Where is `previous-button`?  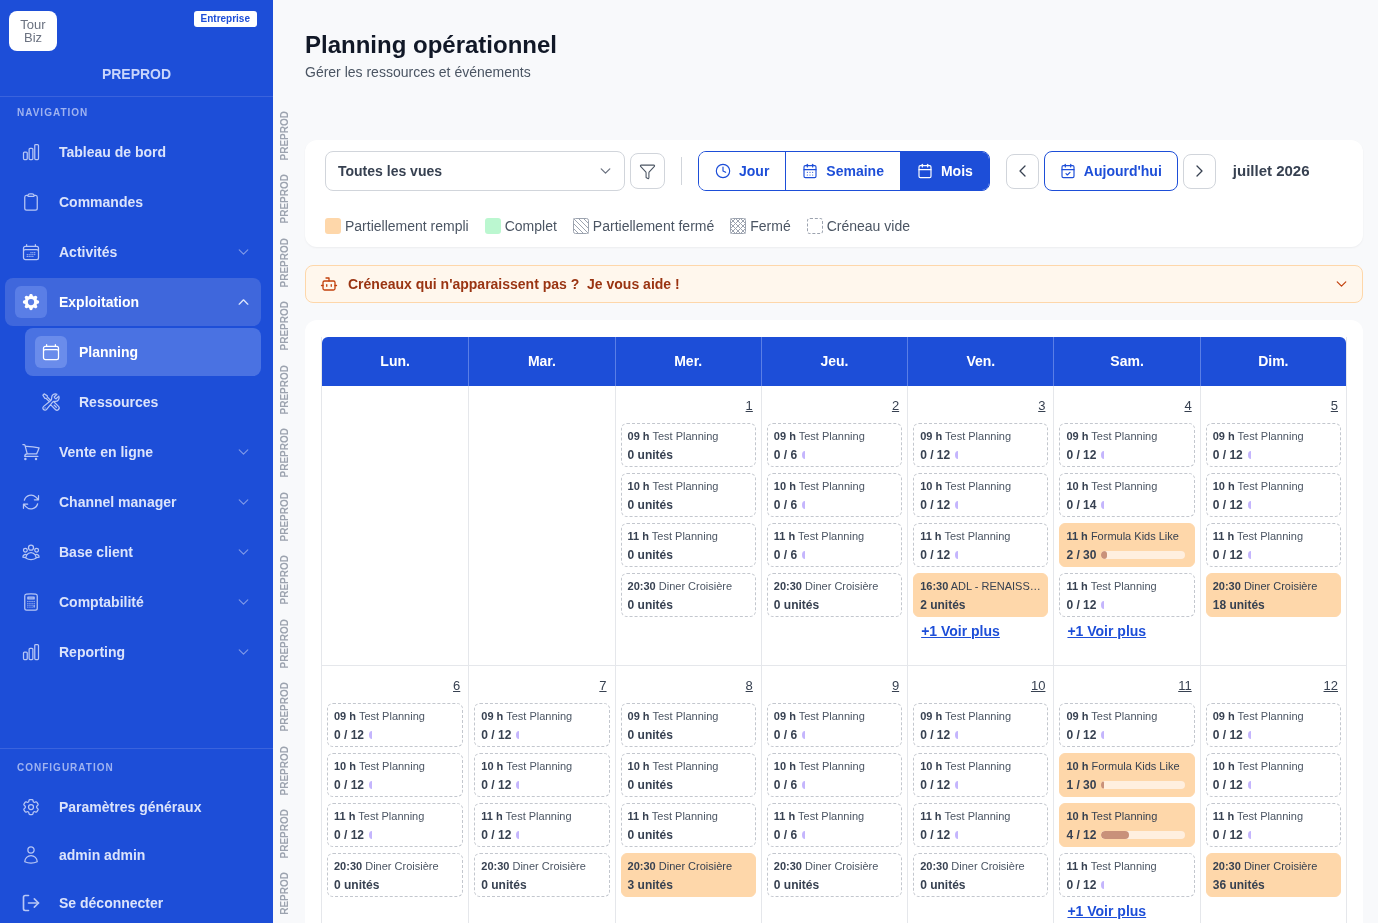
previous-button is located at coordinates (1022, 171).